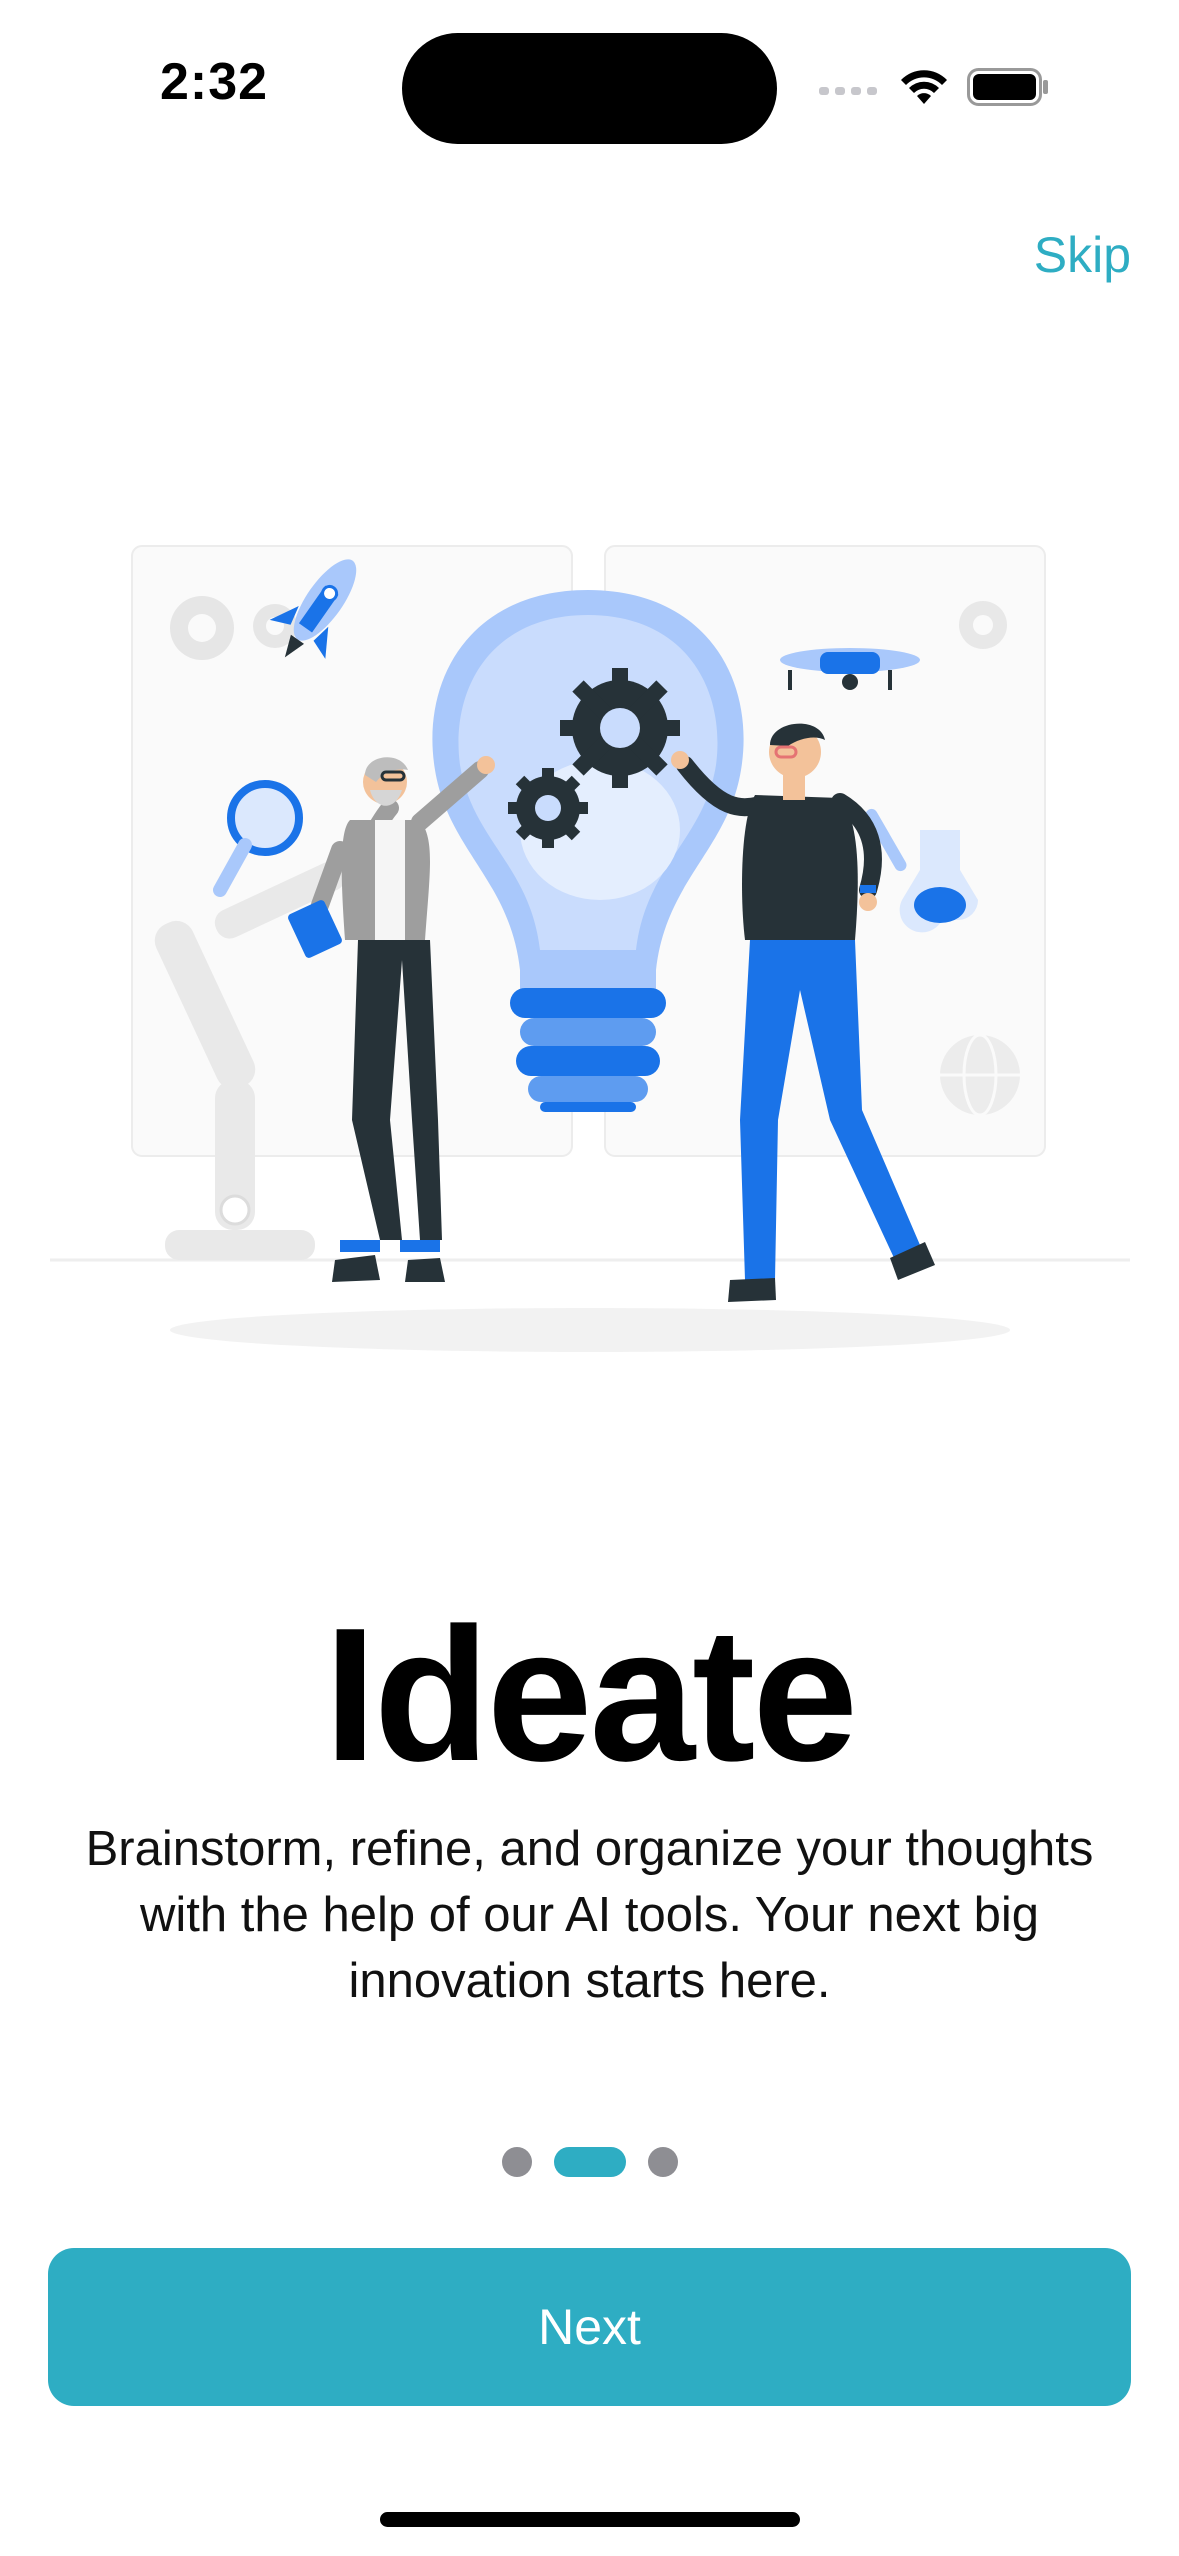  I want to click on next-button: Next, so click(589, 2327).